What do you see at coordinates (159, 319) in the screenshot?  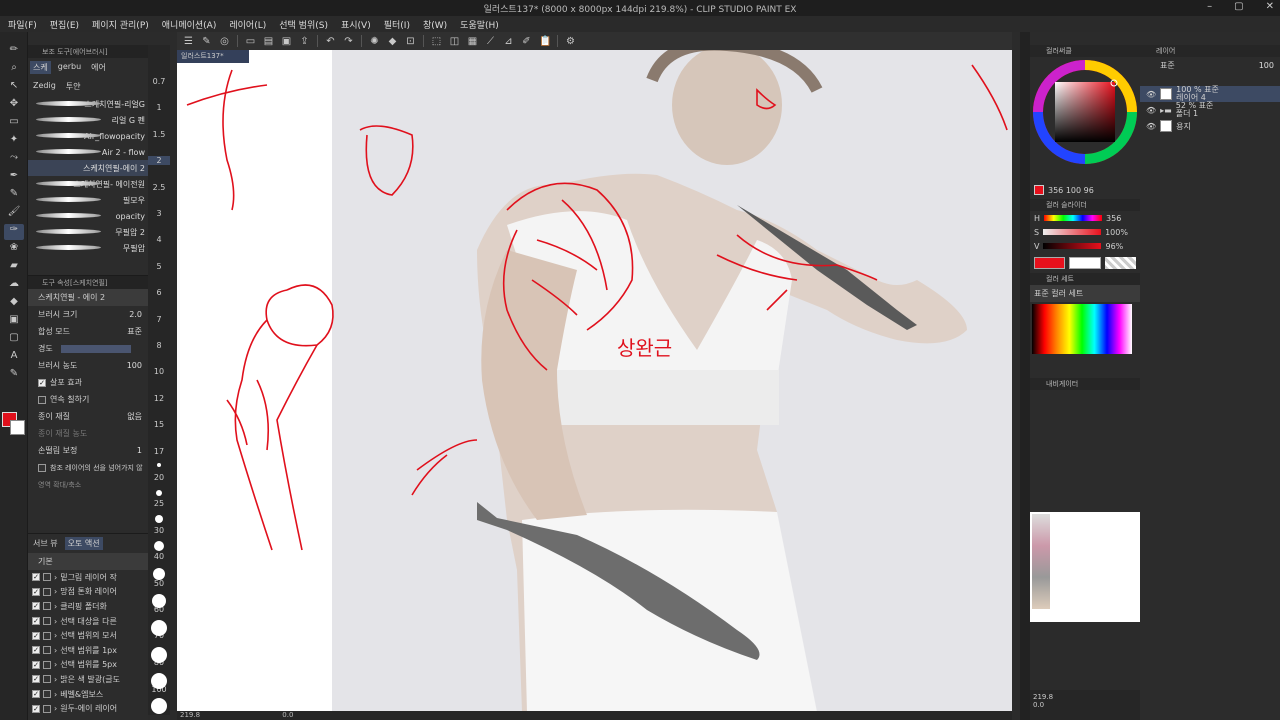 I see `size-item: 7` at bounding box center [159, 319].